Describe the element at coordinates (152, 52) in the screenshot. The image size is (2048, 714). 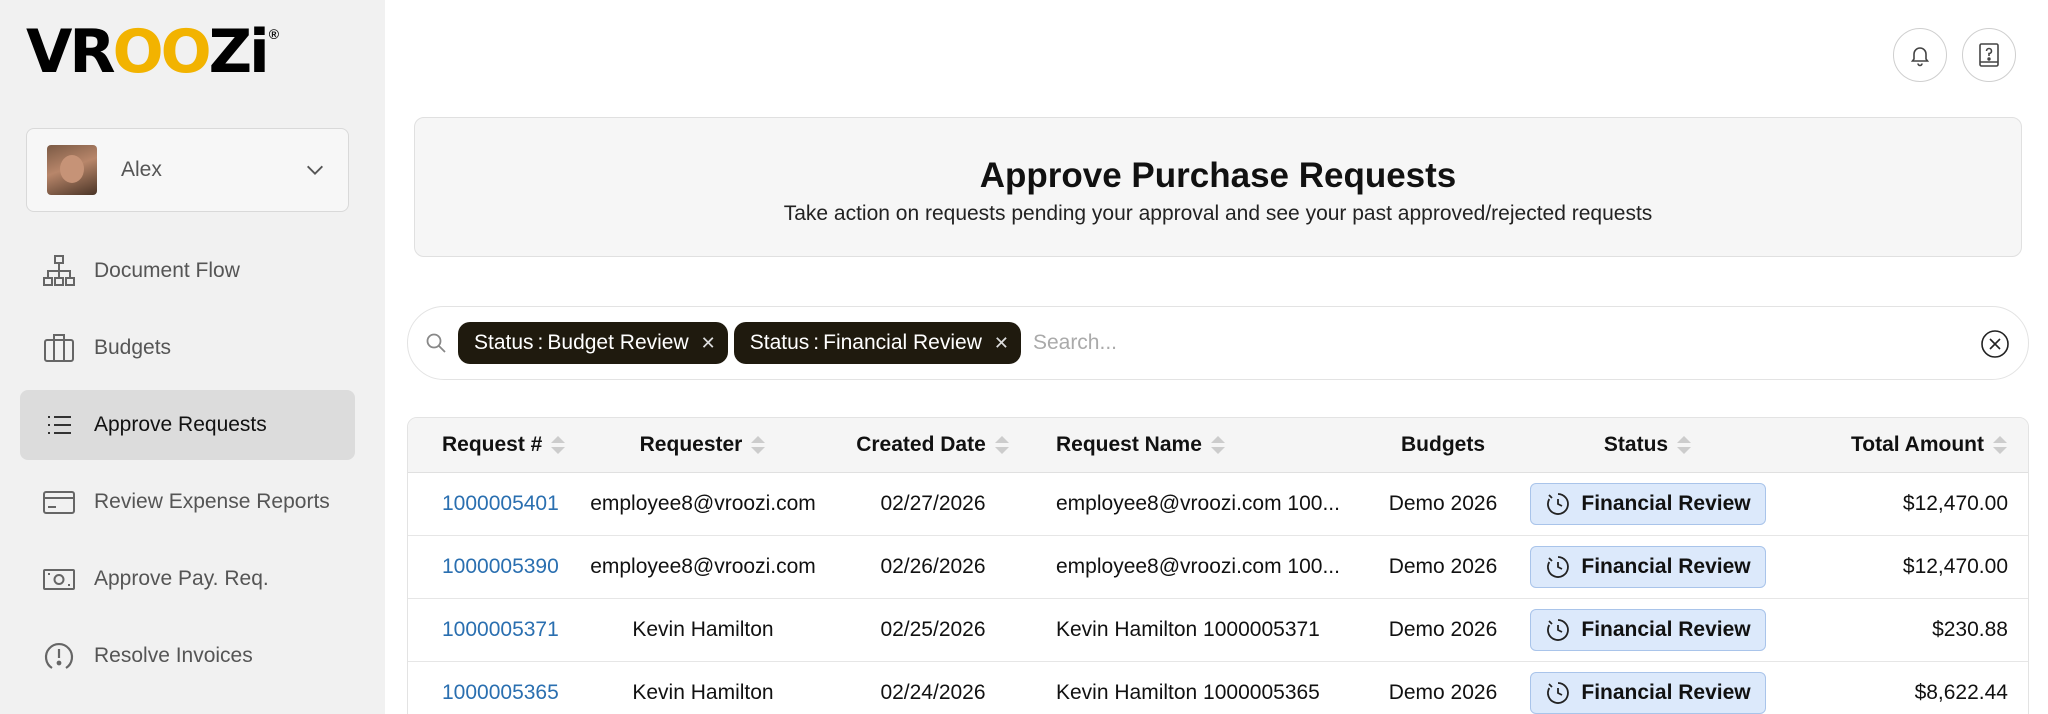
I see `vroozi-logo: VROOZi ®` at that location.